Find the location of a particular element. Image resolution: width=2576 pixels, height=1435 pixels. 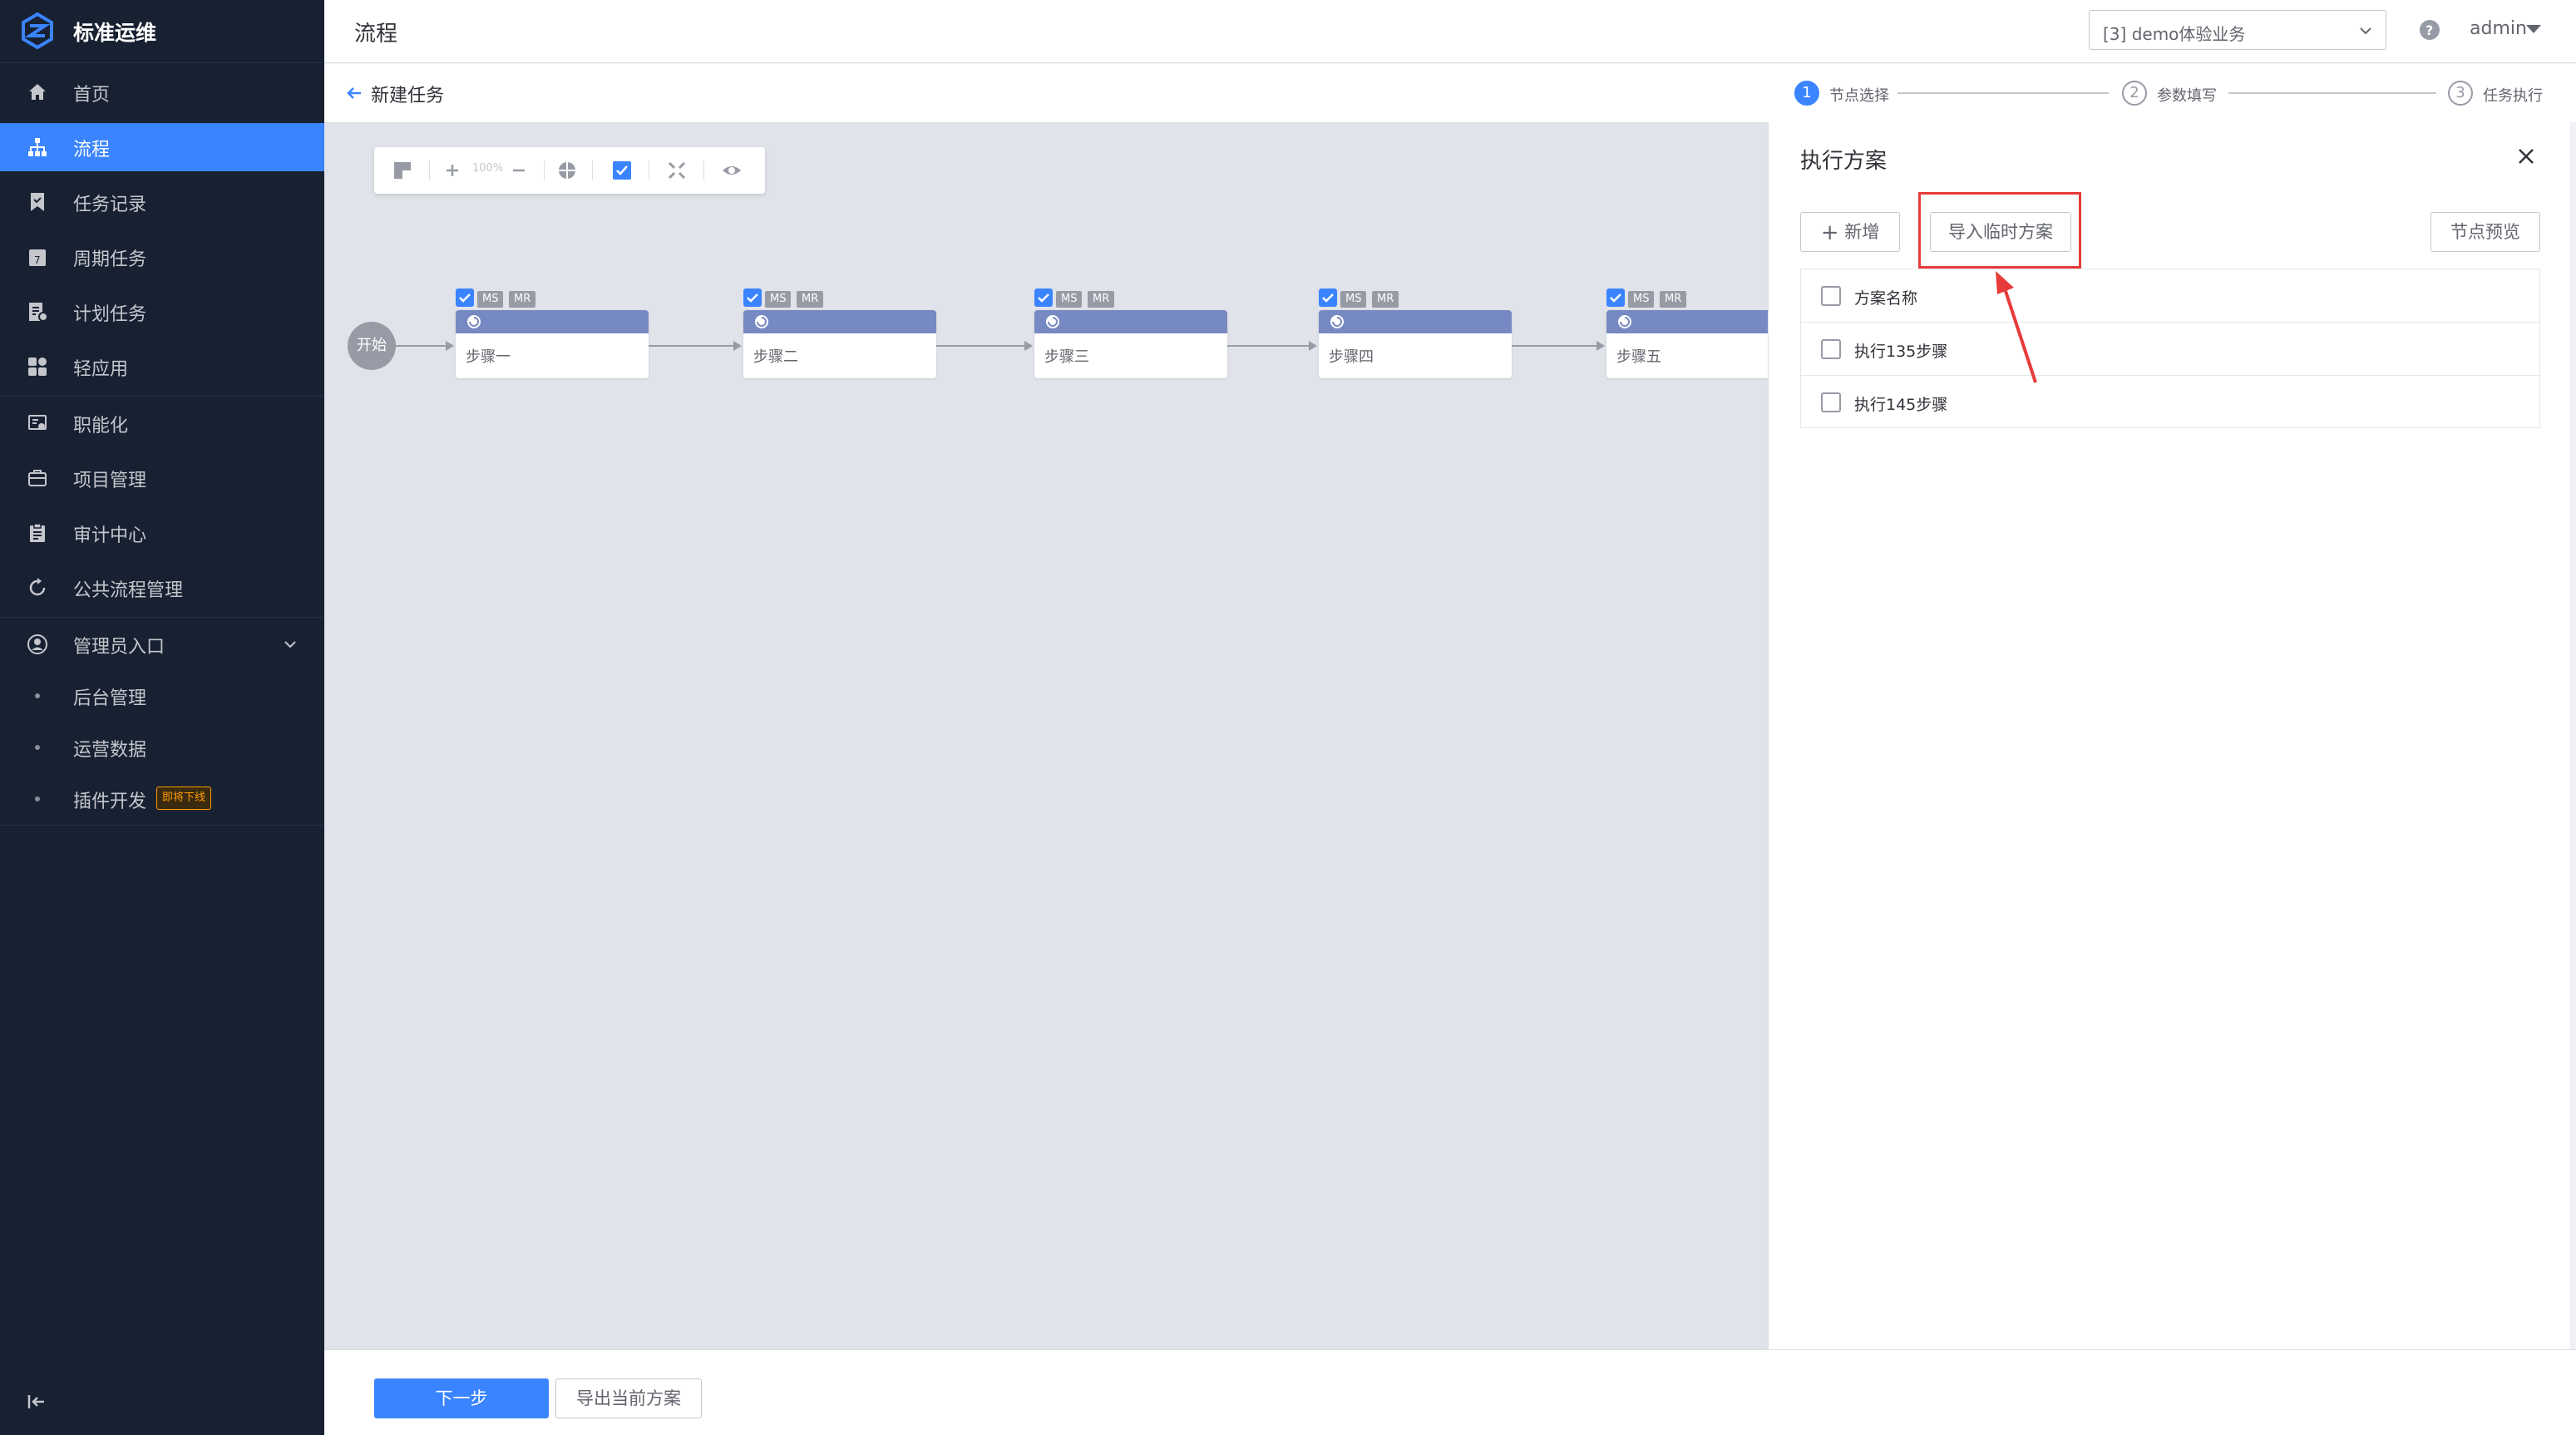

start-node: 开始 is located at coordinates (372, 346).